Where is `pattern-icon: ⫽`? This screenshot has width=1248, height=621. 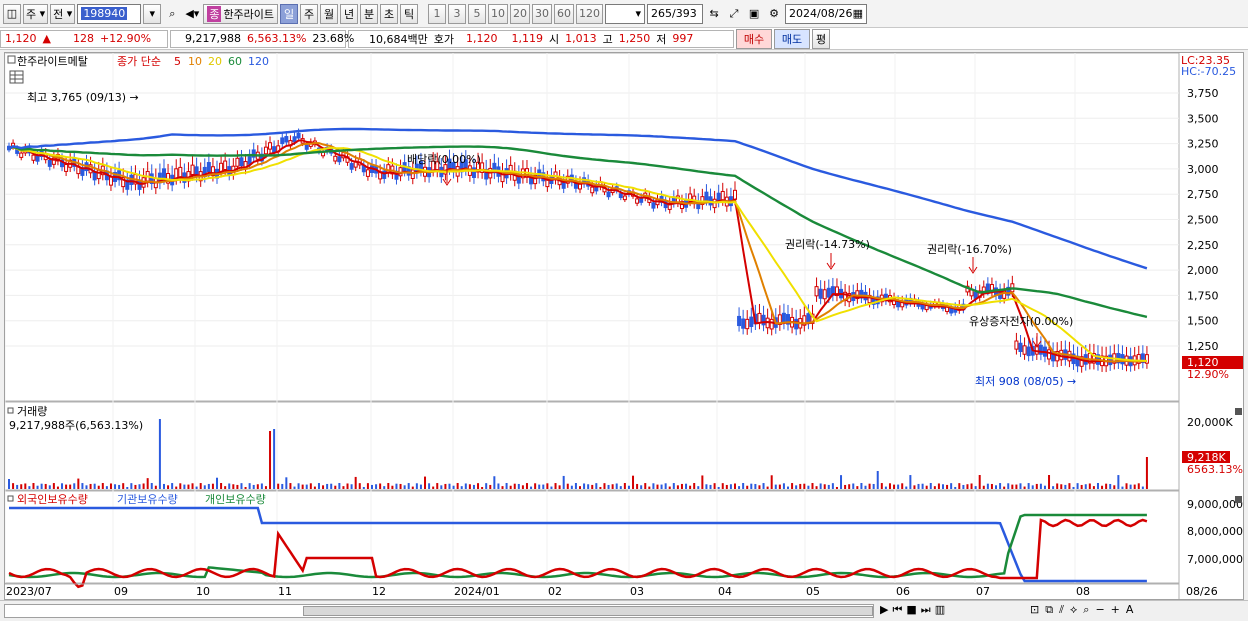
pattern-icon: ⫽ is located at coordinates (1061, 610).